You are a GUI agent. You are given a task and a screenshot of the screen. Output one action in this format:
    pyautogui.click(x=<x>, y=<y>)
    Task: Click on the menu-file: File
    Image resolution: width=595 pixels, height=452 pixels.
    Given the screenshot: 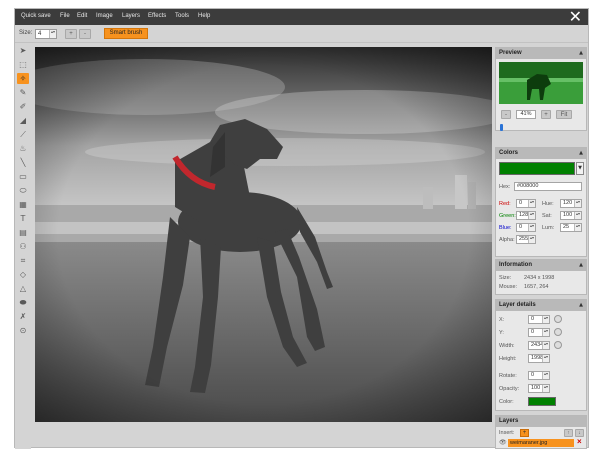 What is the action you would take?
    pyautogui.click(x=65, y=16)
    